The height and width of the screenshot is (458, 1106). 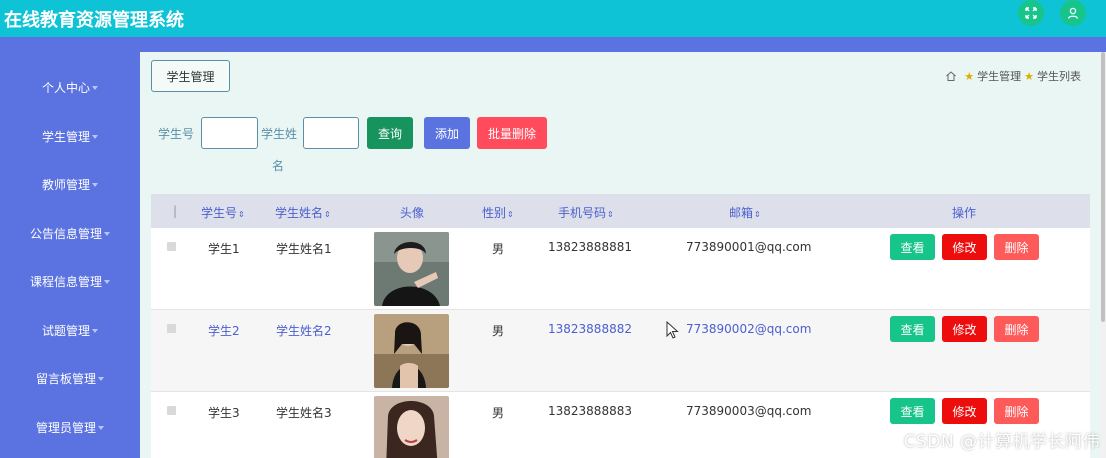 I want to click on fullscreen-icon-glyph, so click(x=1031, y=13).